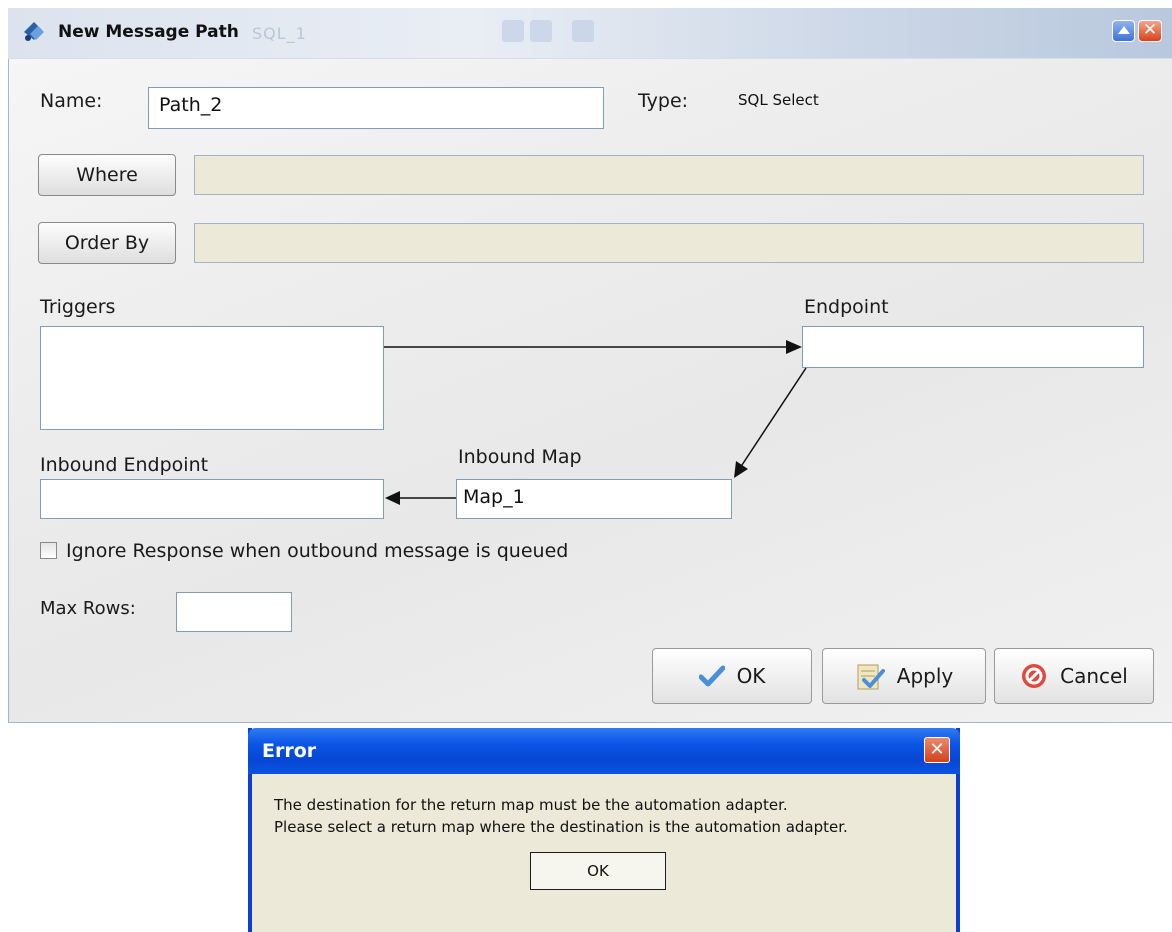 This screenshot has width=1172, height=932. What do you see at coordinates (279, 33) in the screenshot?
I see `ghost-window-title: SQL_1` at bounding box center [279, 33].